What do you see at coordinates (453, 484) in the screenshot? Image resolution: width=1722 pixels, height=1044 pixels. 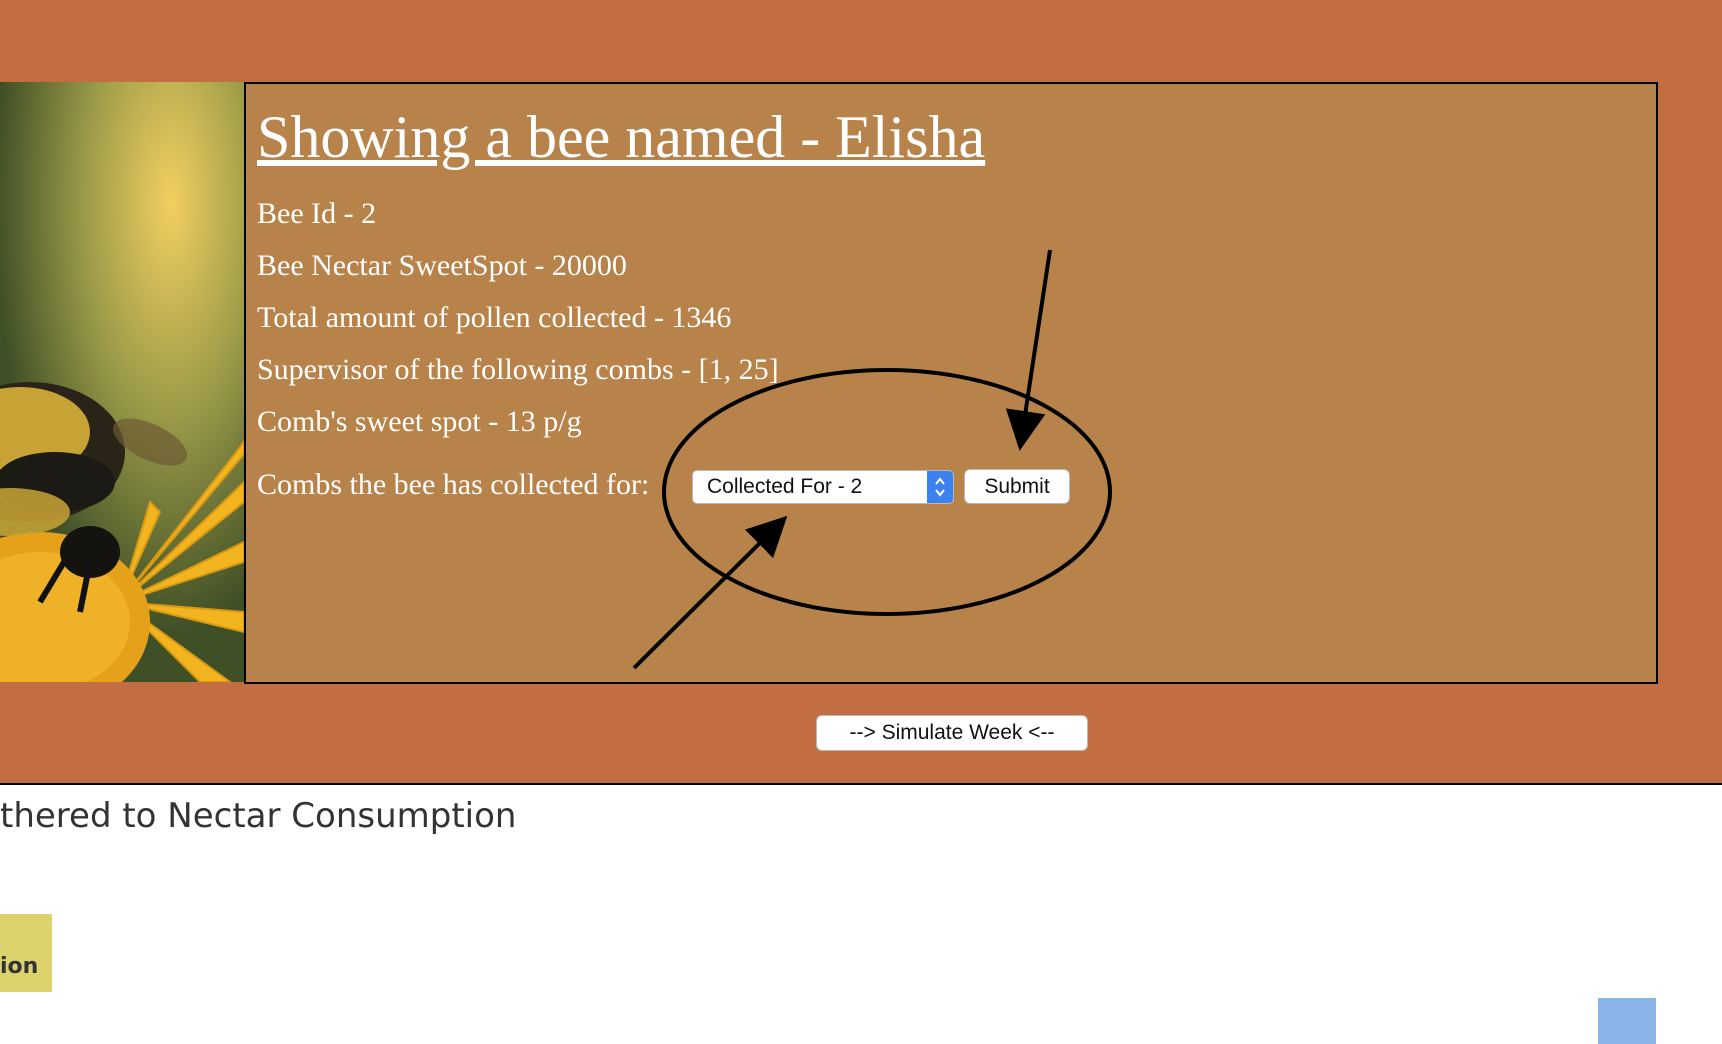 I see `combs-collected-label: Combs the bee has collected for:` at bounding box center [453, 484].